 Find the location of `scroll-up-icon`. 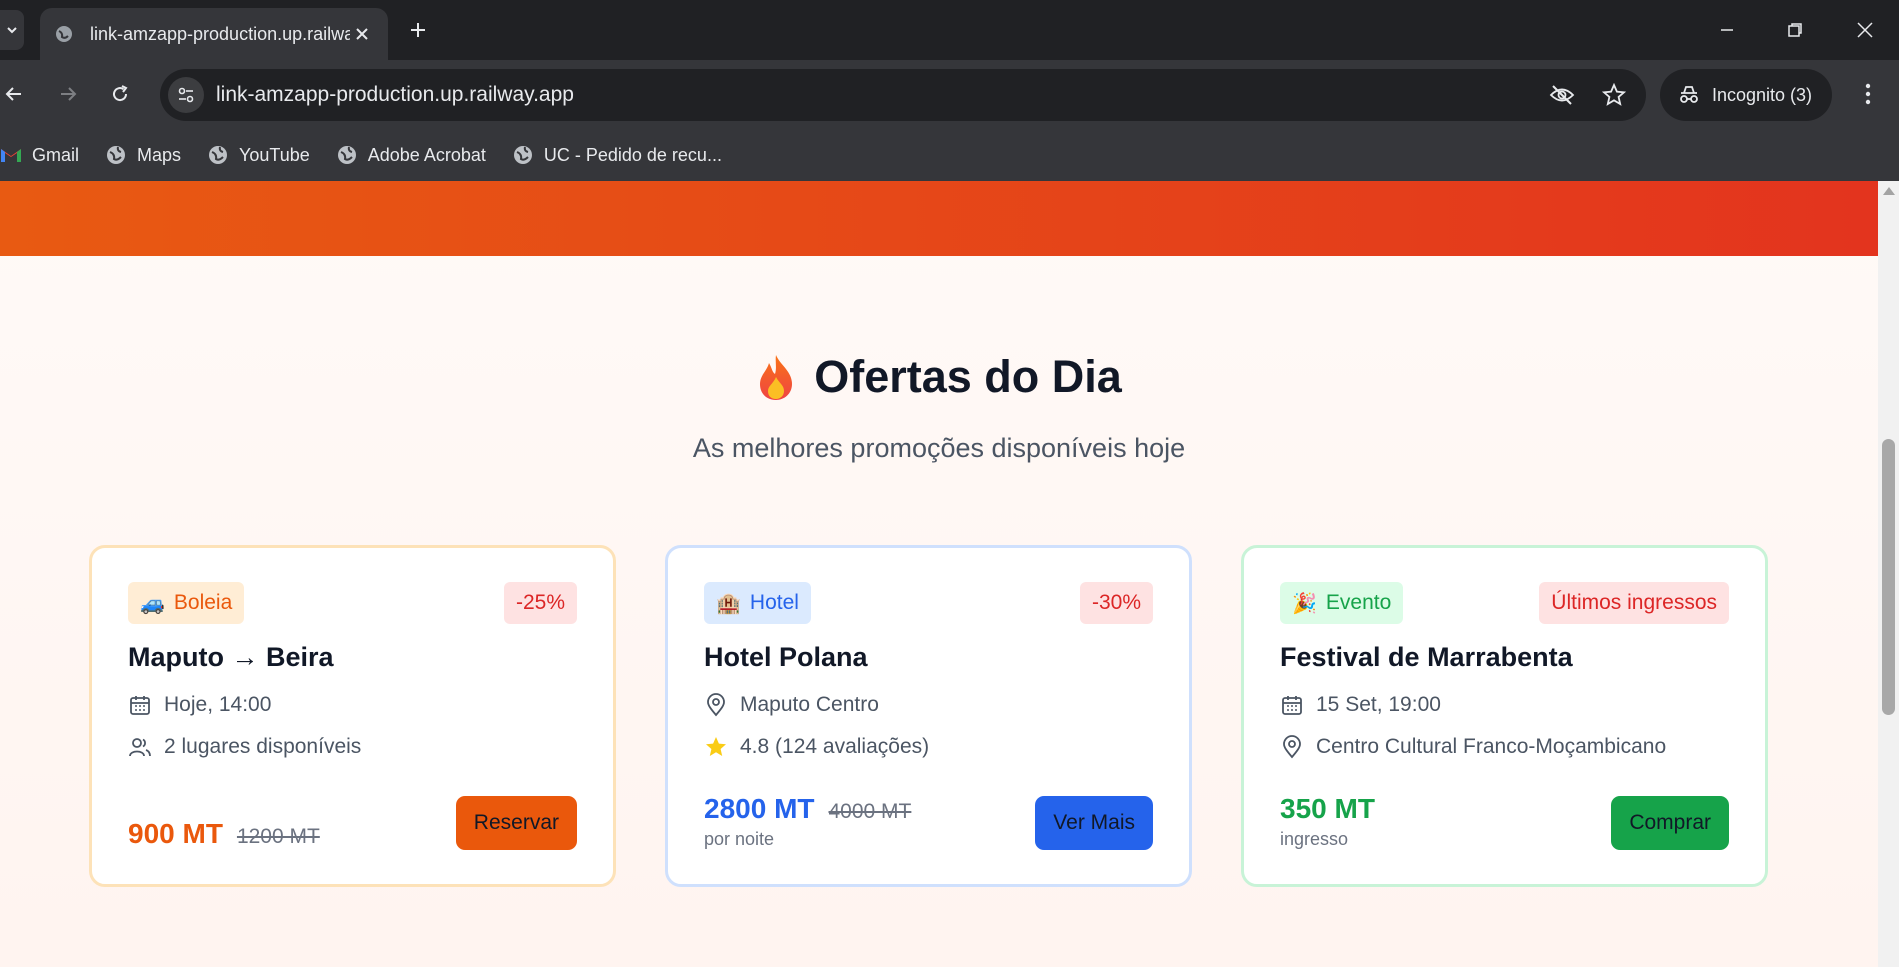

scroll-up-icon is located at coordinates (1889, 191).